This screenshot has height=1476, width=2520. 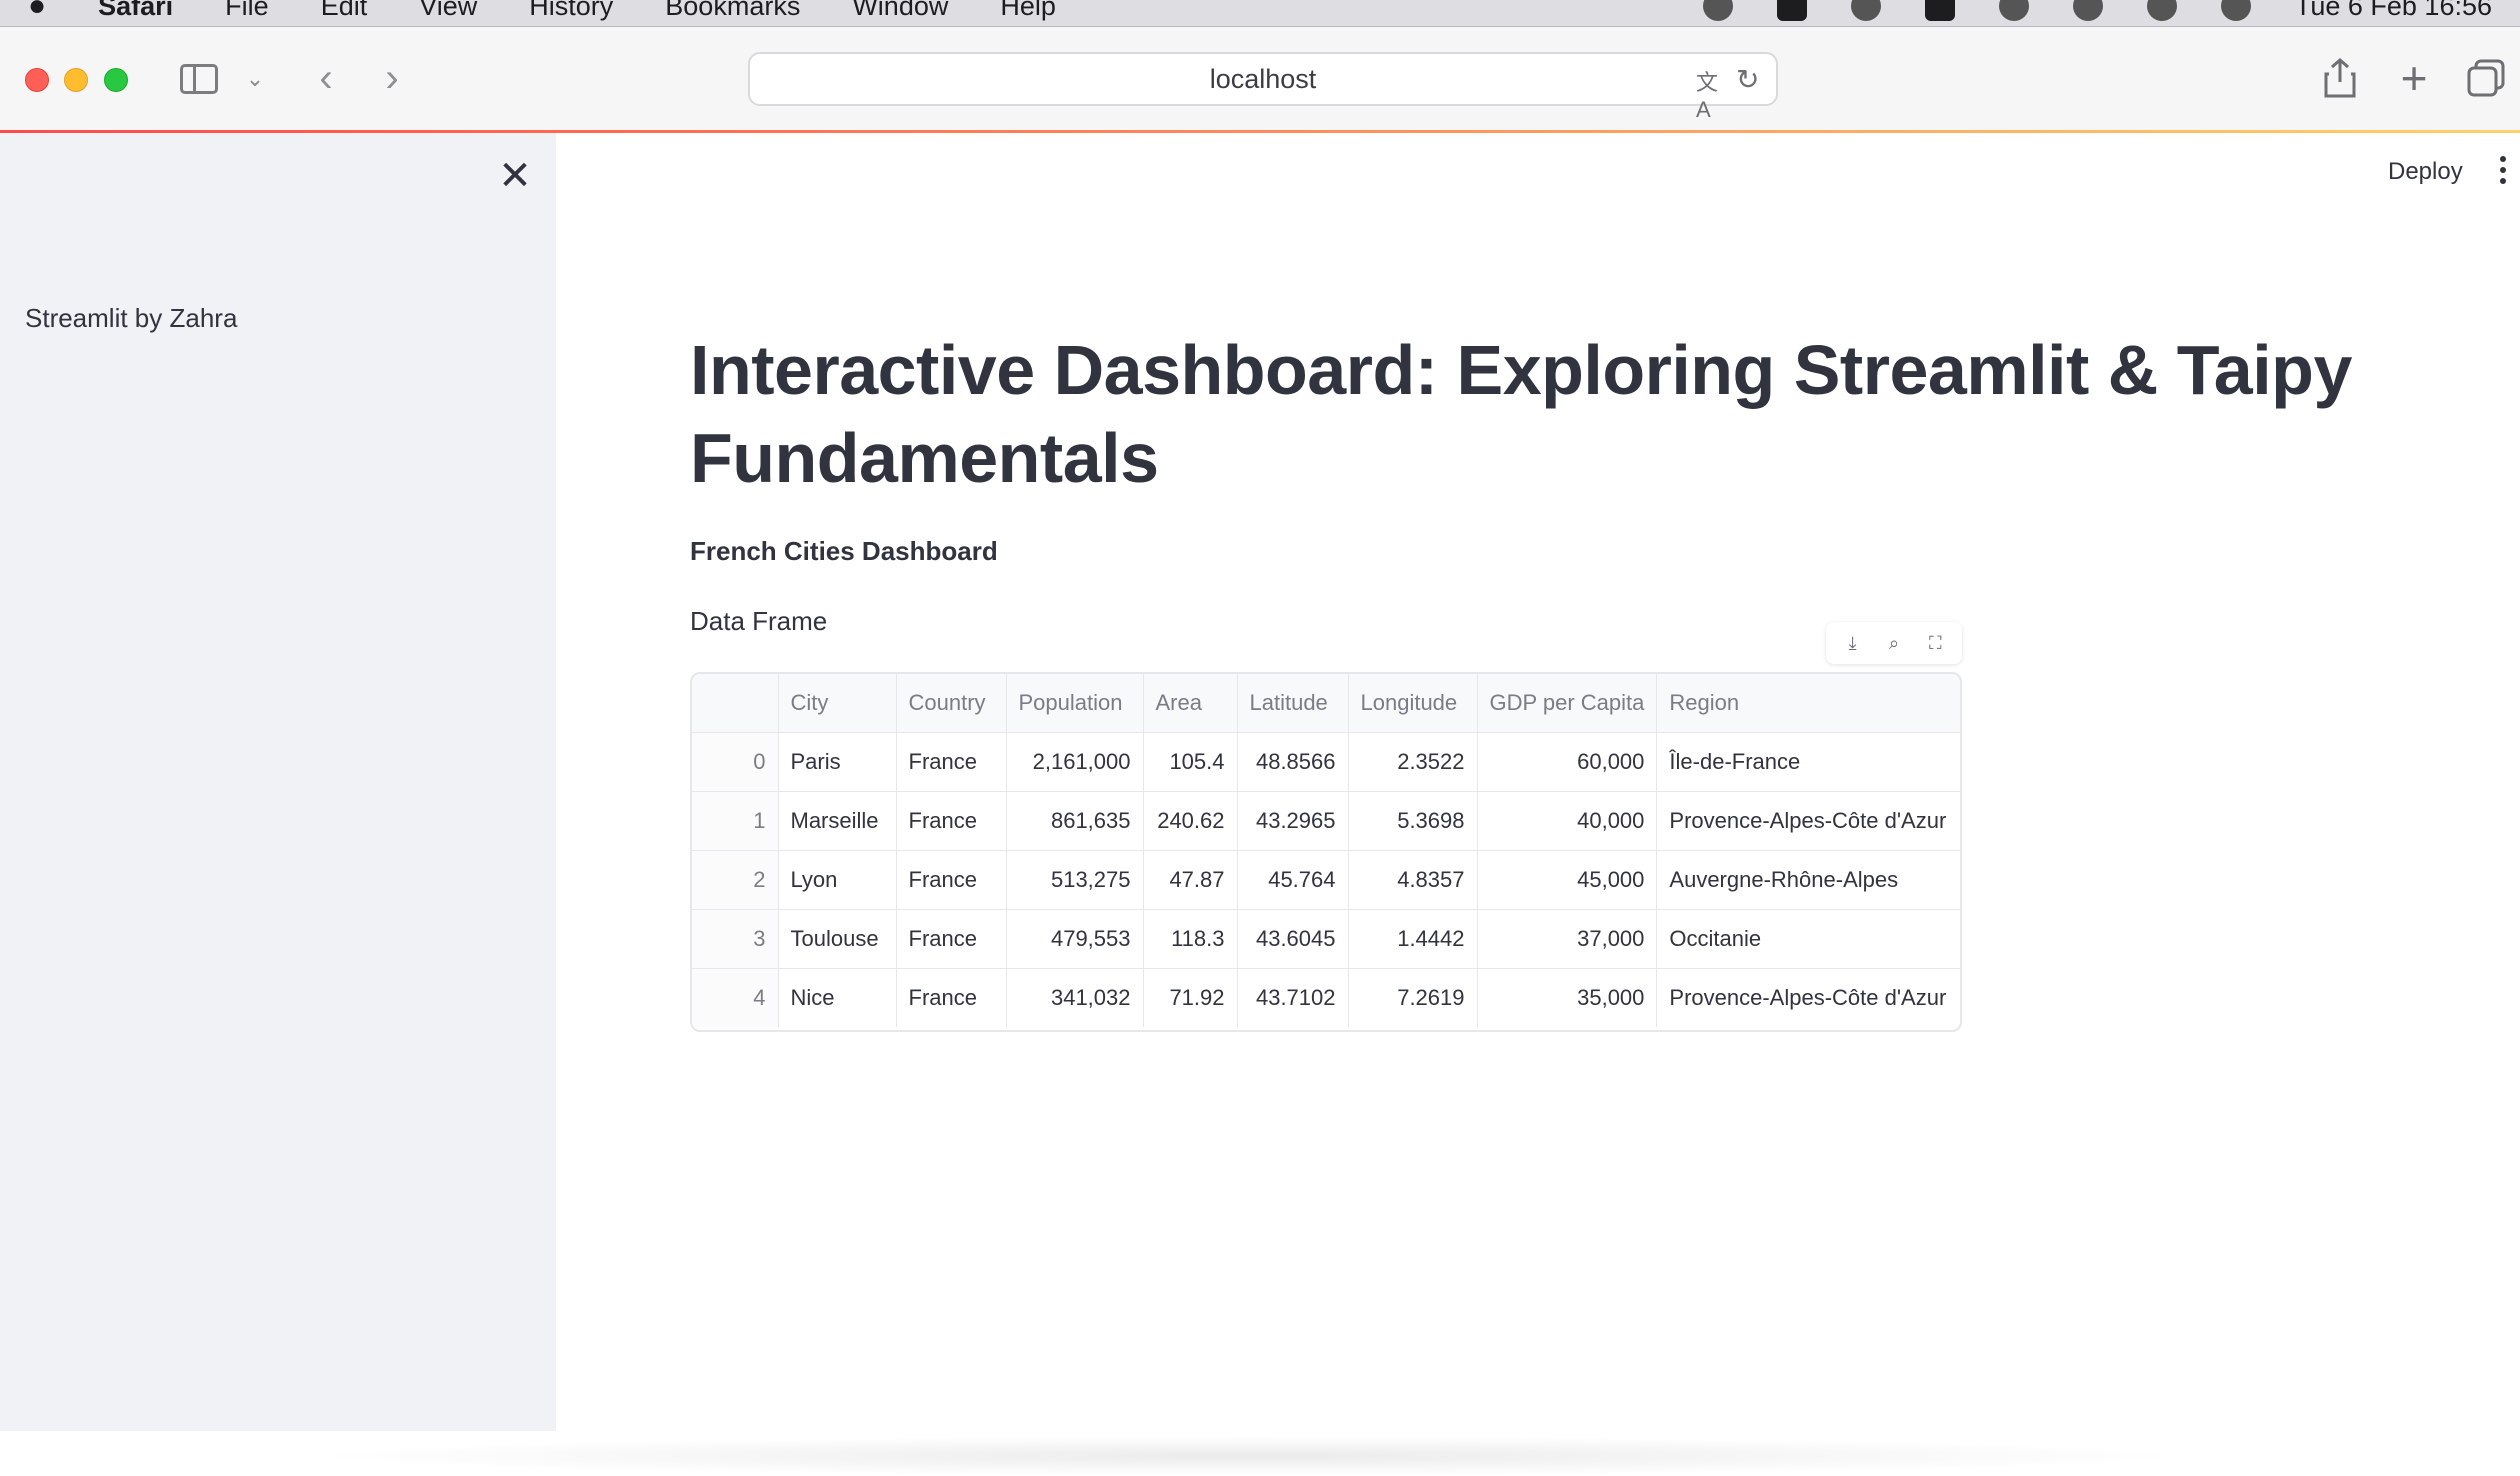 What do you see at coordinates (1190, 821) in the screenshot?
I see `cell-area: 240.62` at bounding box center [1190, 821].